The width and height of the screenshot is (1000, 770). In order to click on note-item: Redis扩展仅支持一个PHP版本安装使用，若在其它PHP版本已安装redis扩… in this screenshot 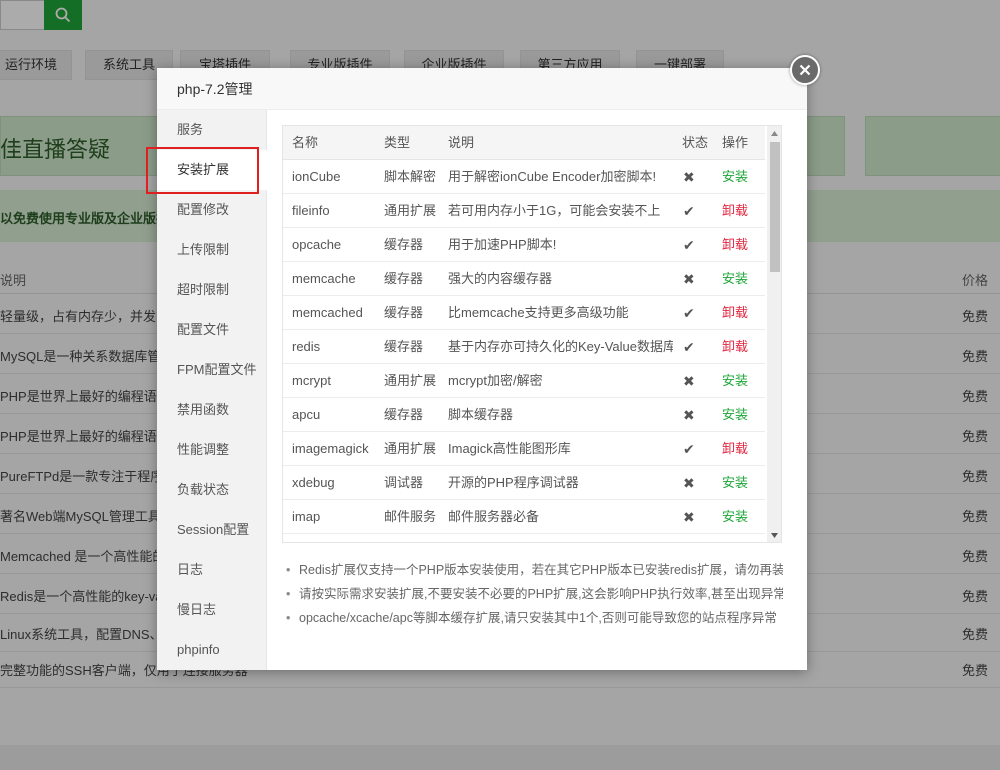, I will do `click(533, 570)`.